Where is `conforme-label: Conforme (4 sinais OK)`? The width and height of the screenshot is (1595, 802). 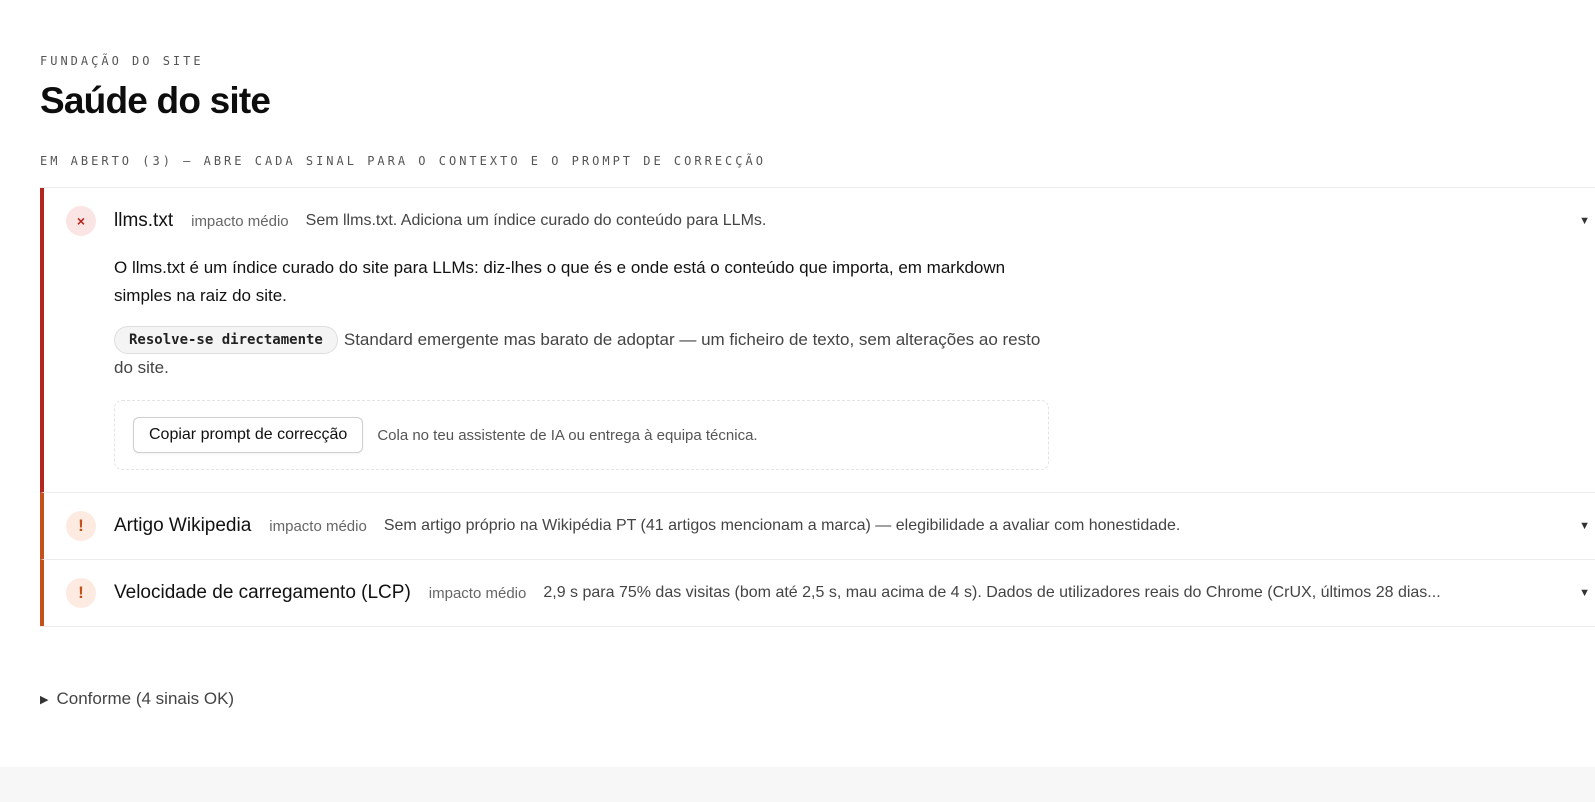 conforme-label: Conforme (4 sinais OK) is located at coordinates (145, 698).